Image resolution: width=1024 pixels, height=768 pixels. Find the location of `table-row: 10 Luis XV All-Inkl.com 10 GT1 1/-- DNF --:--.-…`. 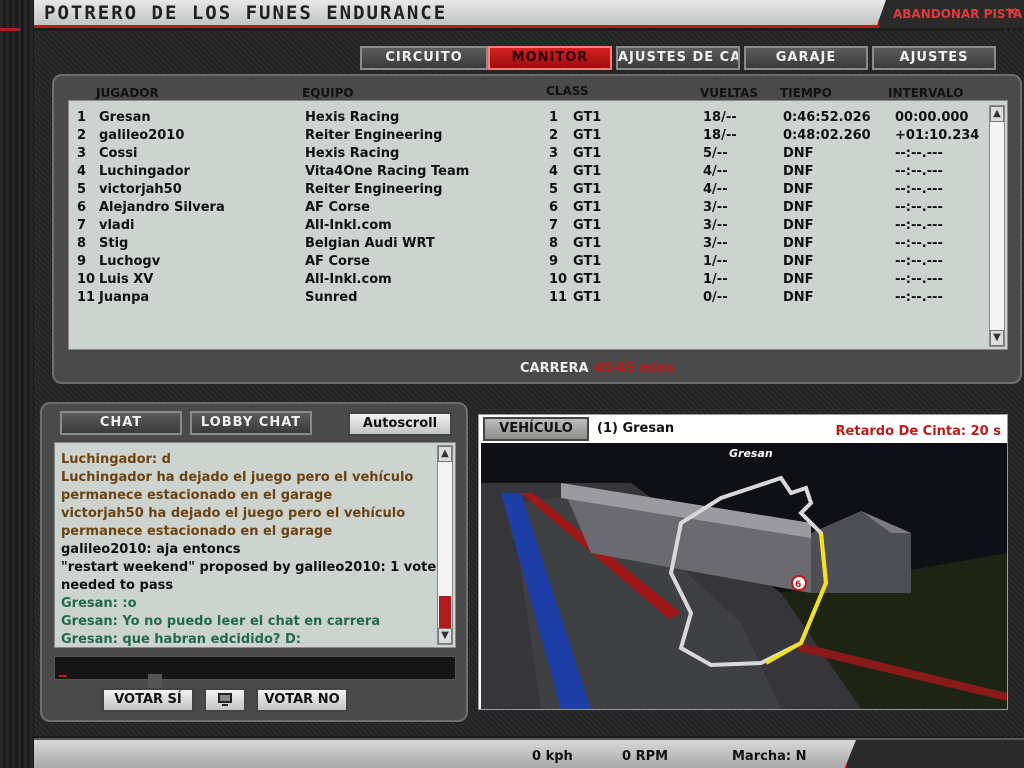

table-row: 10 Luis XV All-Inkl.com 10 GT1 1/-- DNF --:--.-… is located at coordinates (538, 281).